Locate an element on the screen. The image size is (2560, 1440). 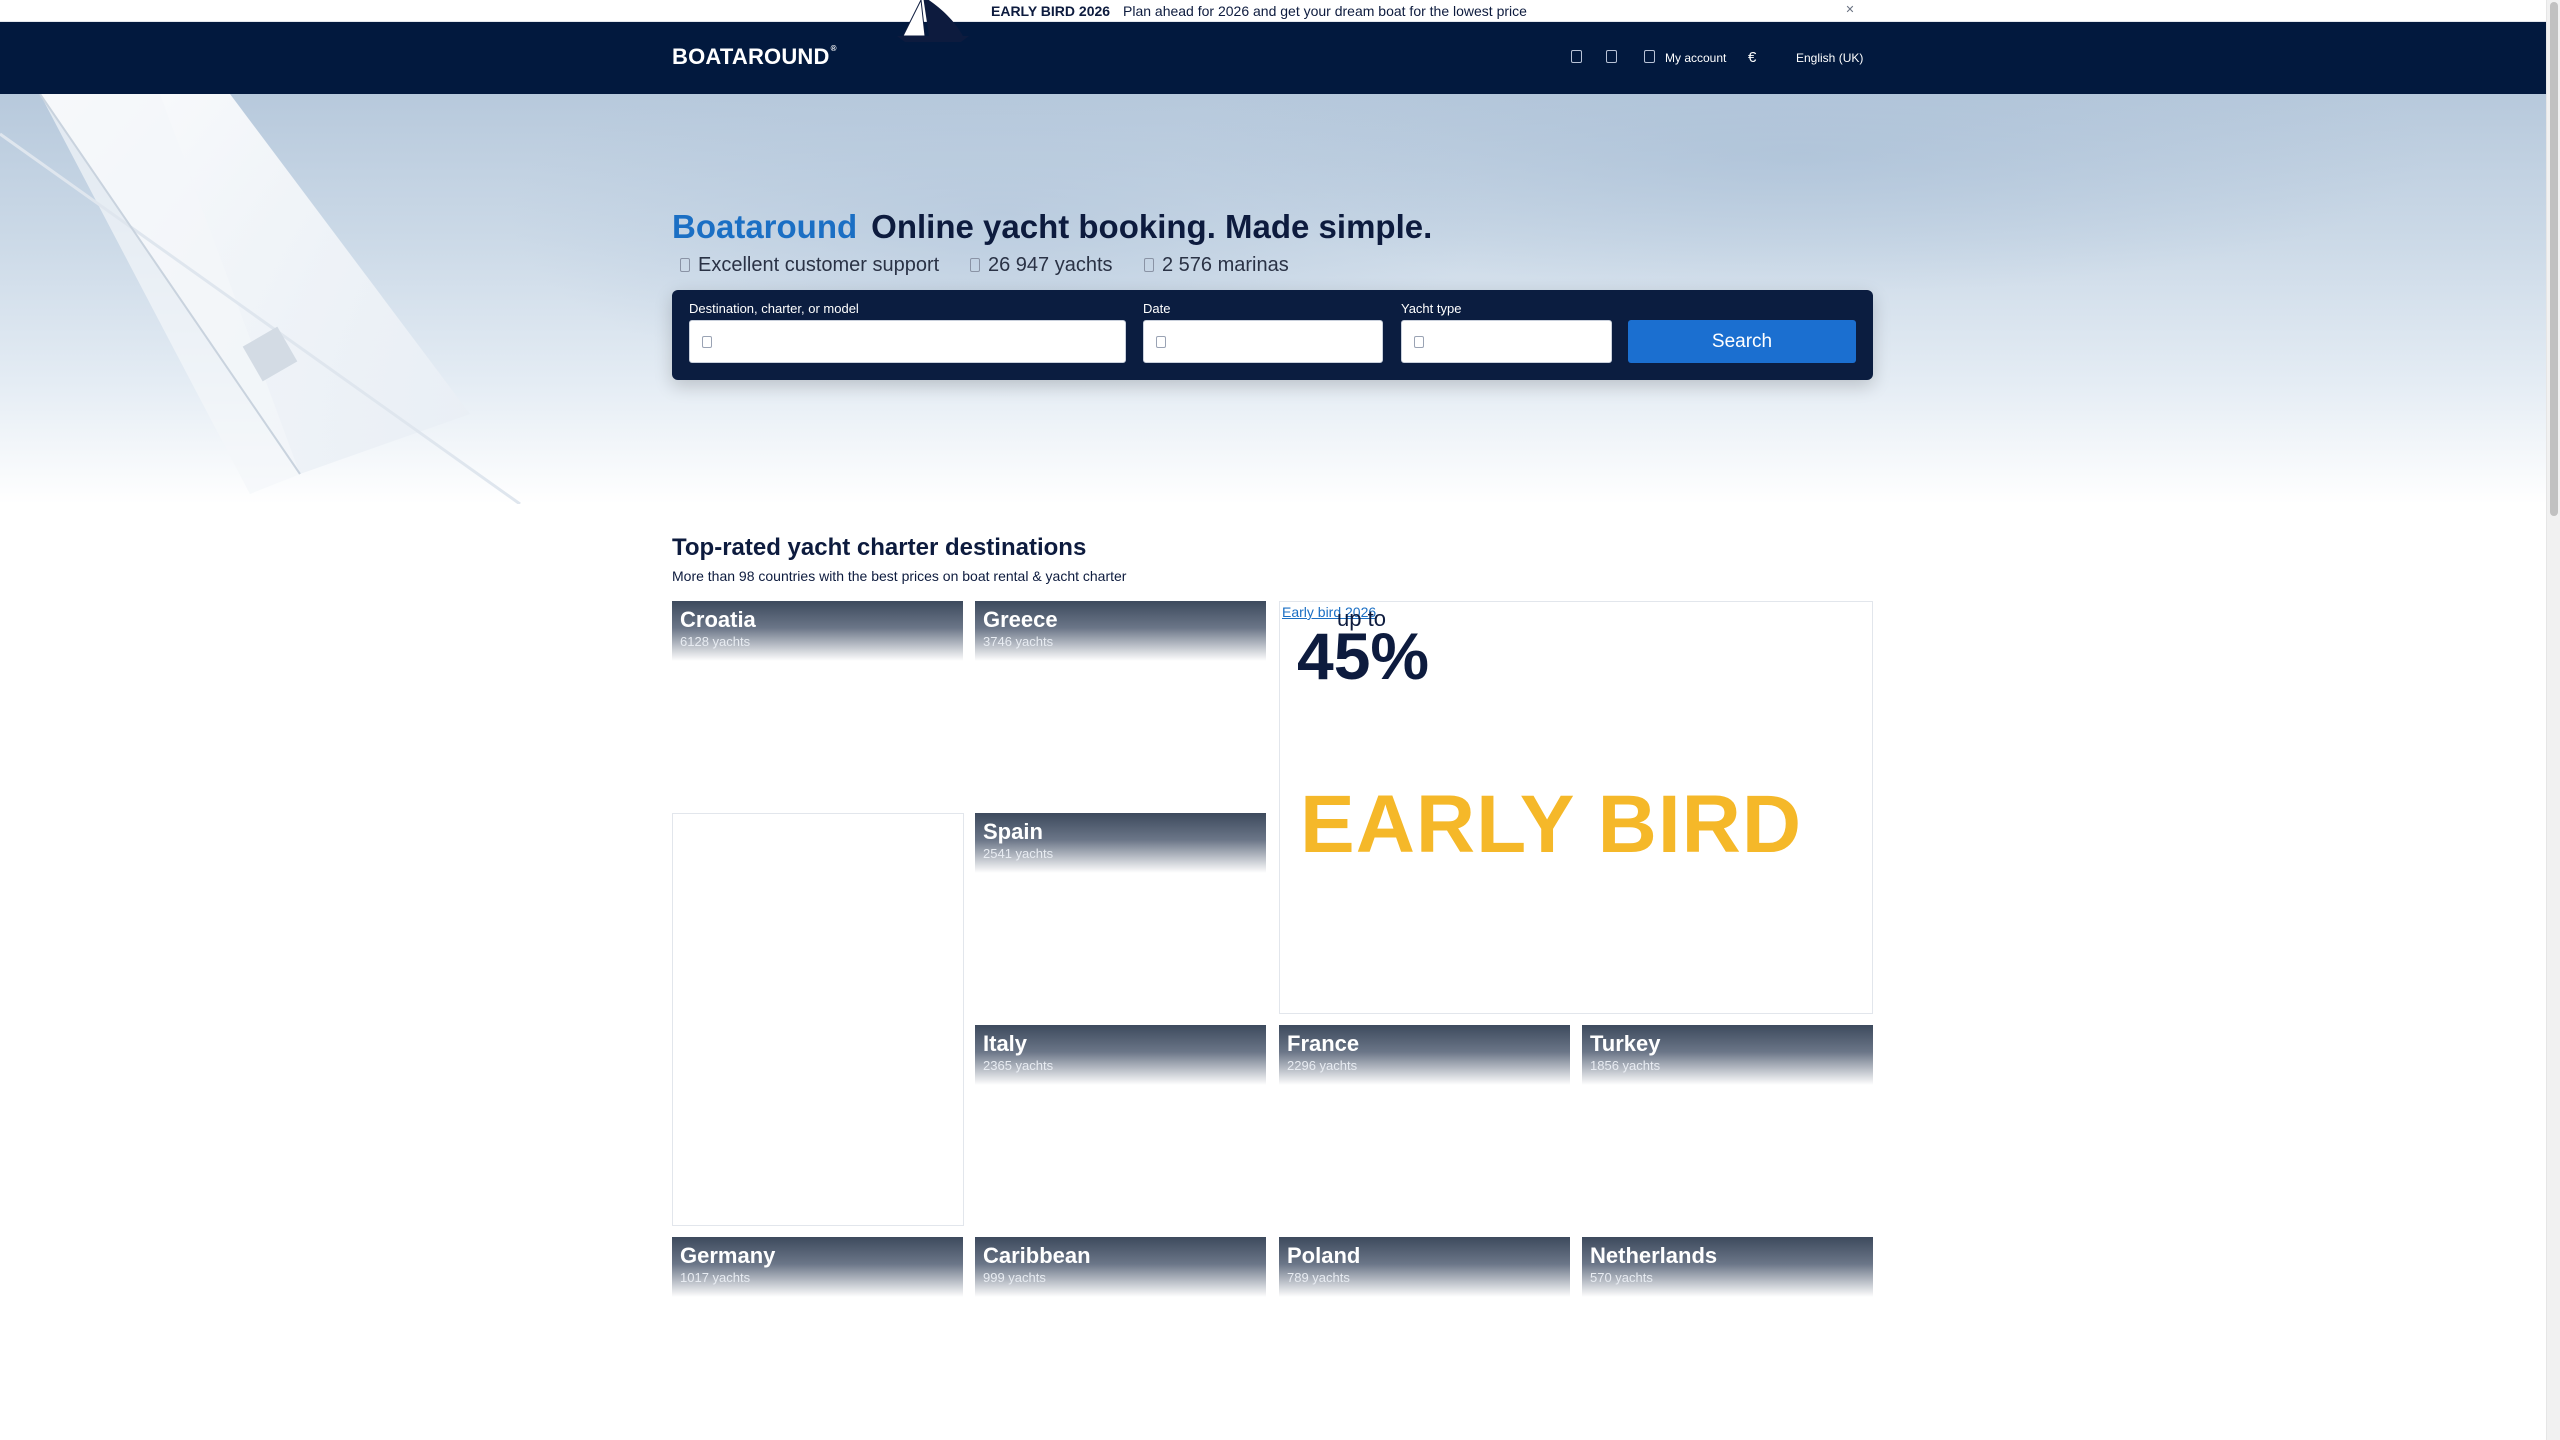
page-scrollbar is located at coordinates (2553, 720).